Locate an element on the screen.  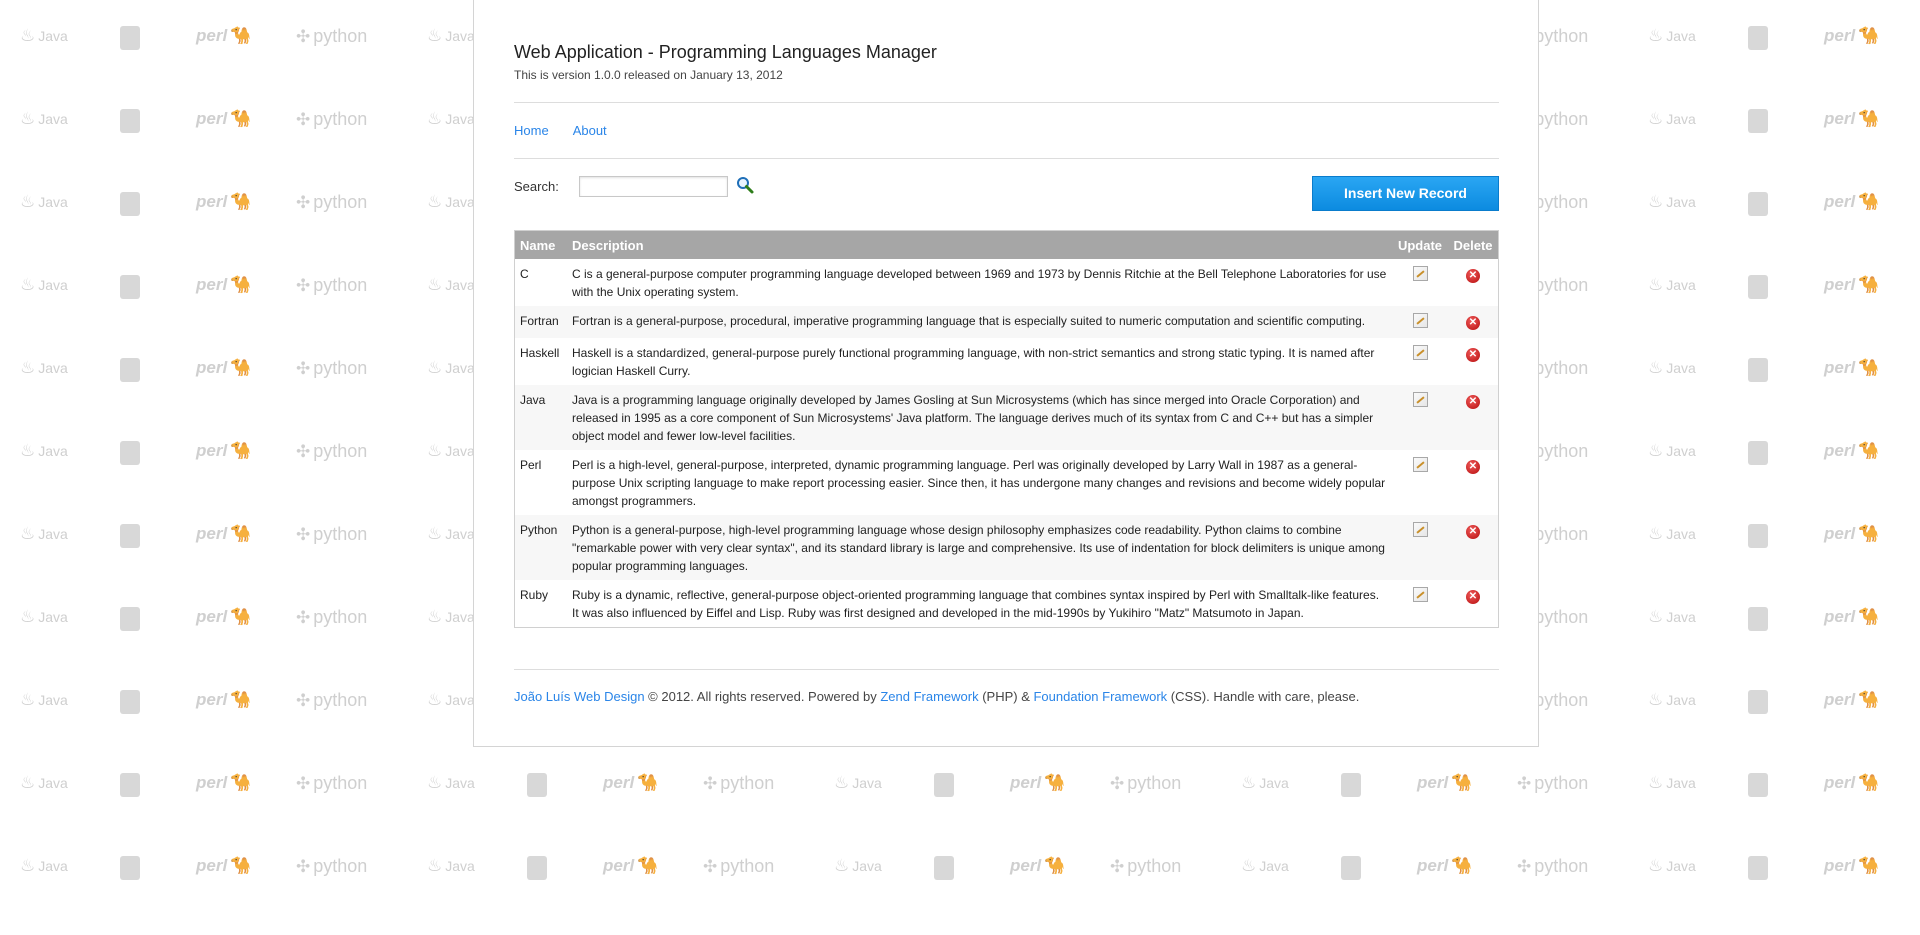
search-icon is located at coordinates (745, 185).